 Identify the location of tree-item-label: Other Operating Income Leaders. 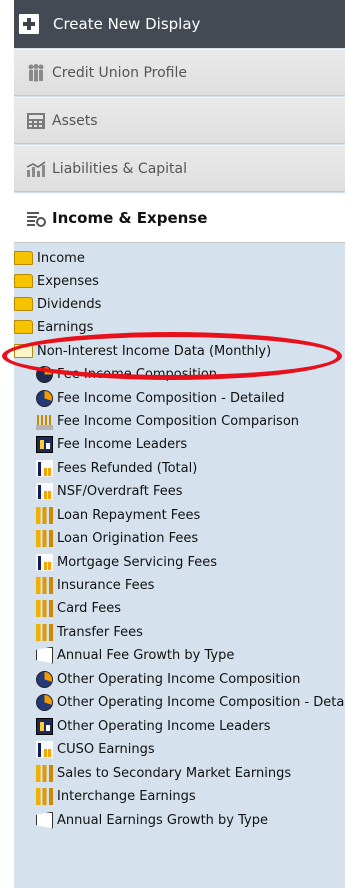
(164, 726).